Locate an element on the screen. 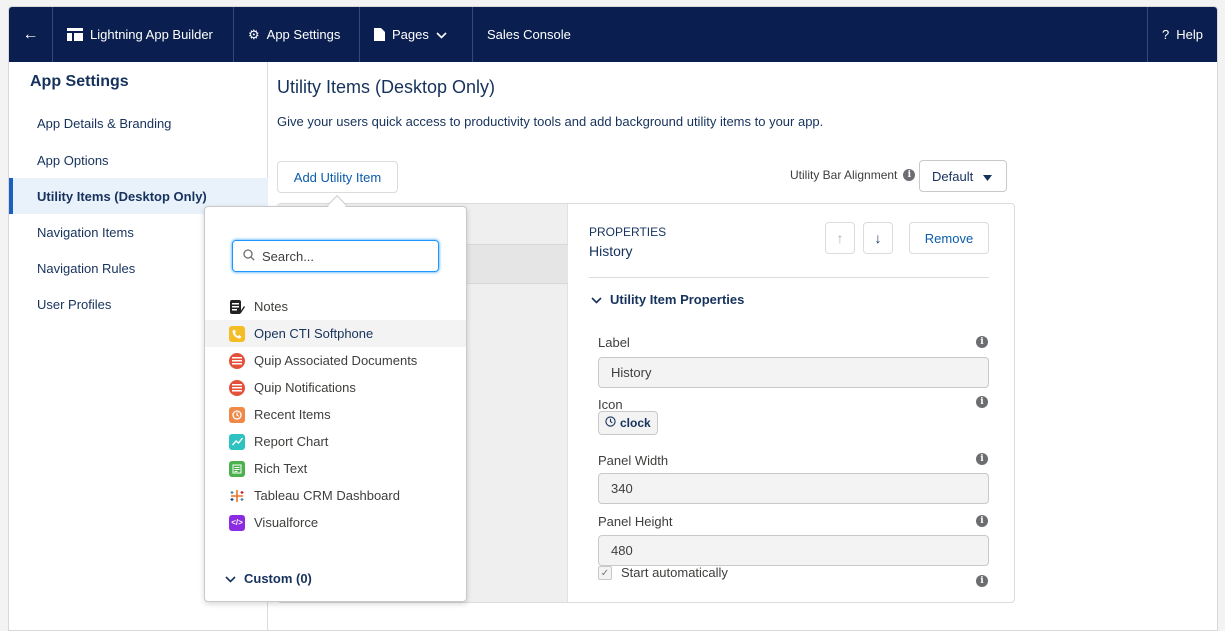  back-arrow-icon: ← is located at coordinates (30, 34).